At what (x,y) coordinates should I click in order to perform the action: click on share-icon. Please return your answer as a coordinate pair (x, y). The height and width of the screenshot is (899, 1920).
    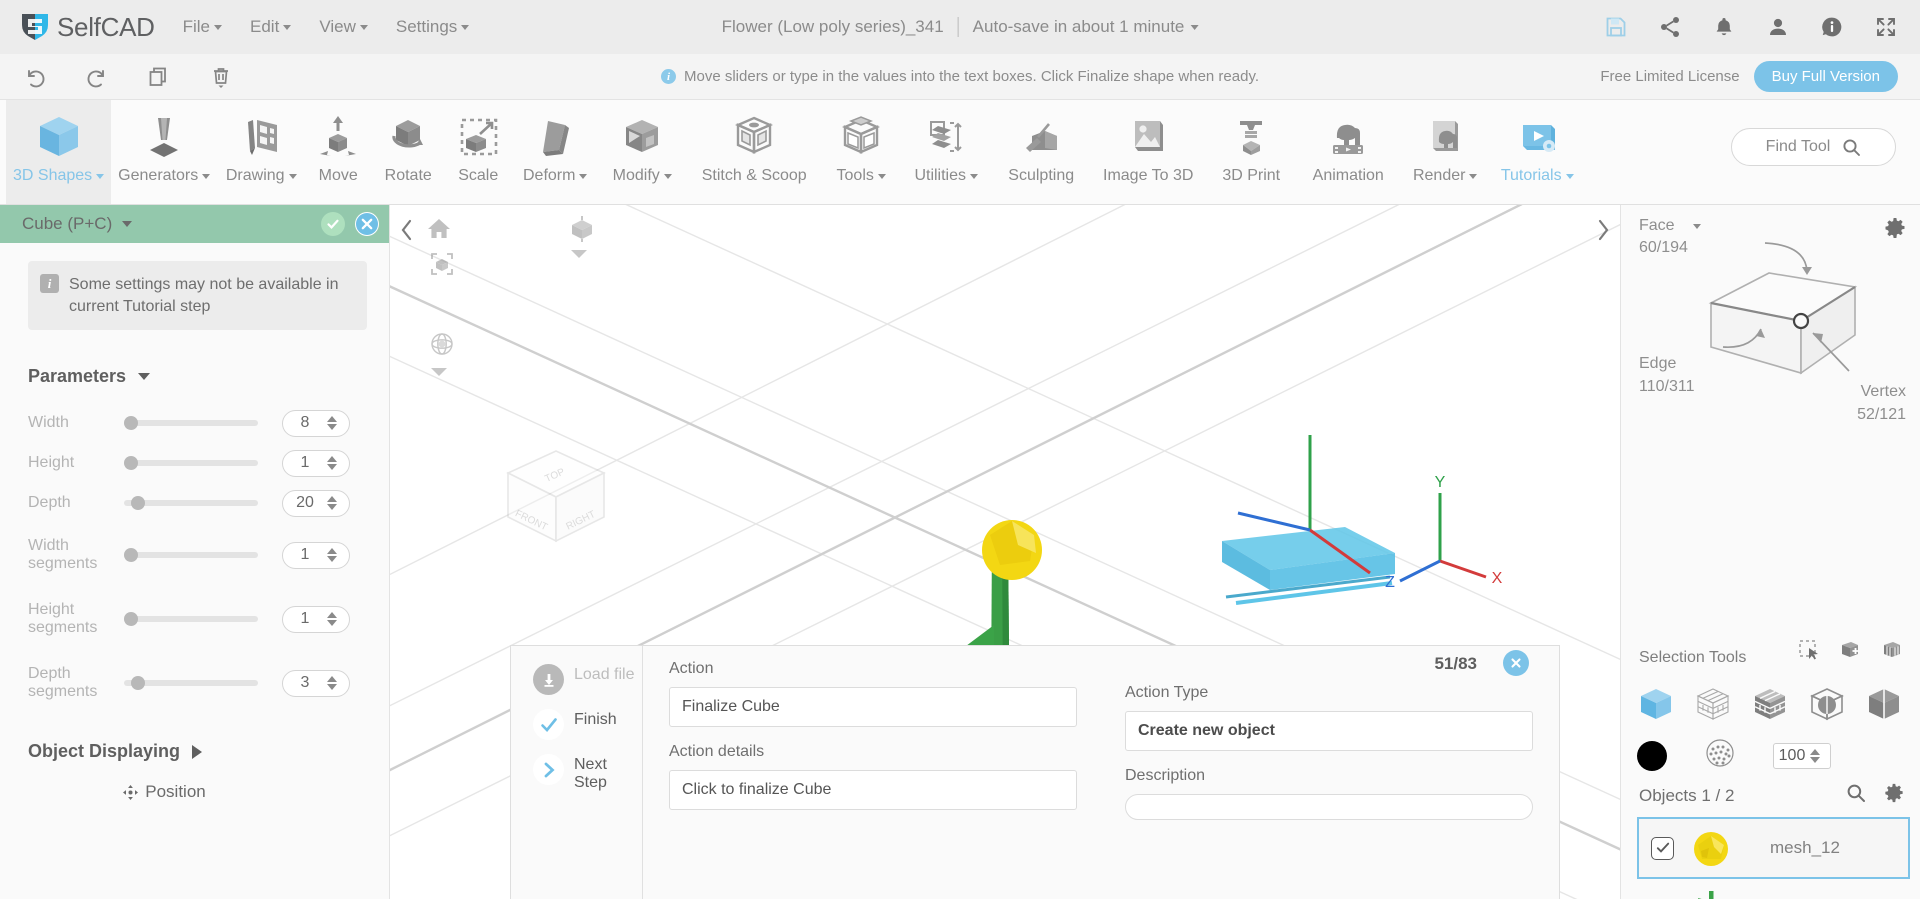
    Looking at the image, I should click on (1670, 27).